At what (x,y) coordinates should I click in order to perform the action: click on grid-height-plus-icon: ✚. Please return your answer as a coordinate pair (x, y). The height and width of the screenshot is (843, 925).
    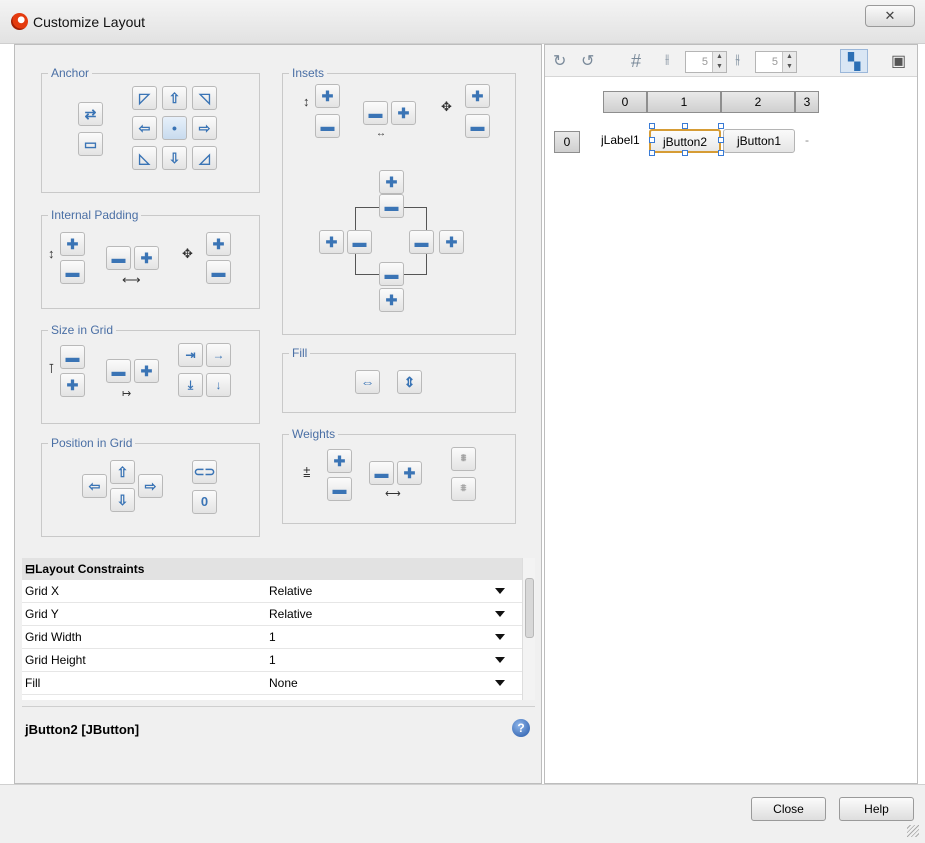
    Looking at the image, I should click on (72, 385).